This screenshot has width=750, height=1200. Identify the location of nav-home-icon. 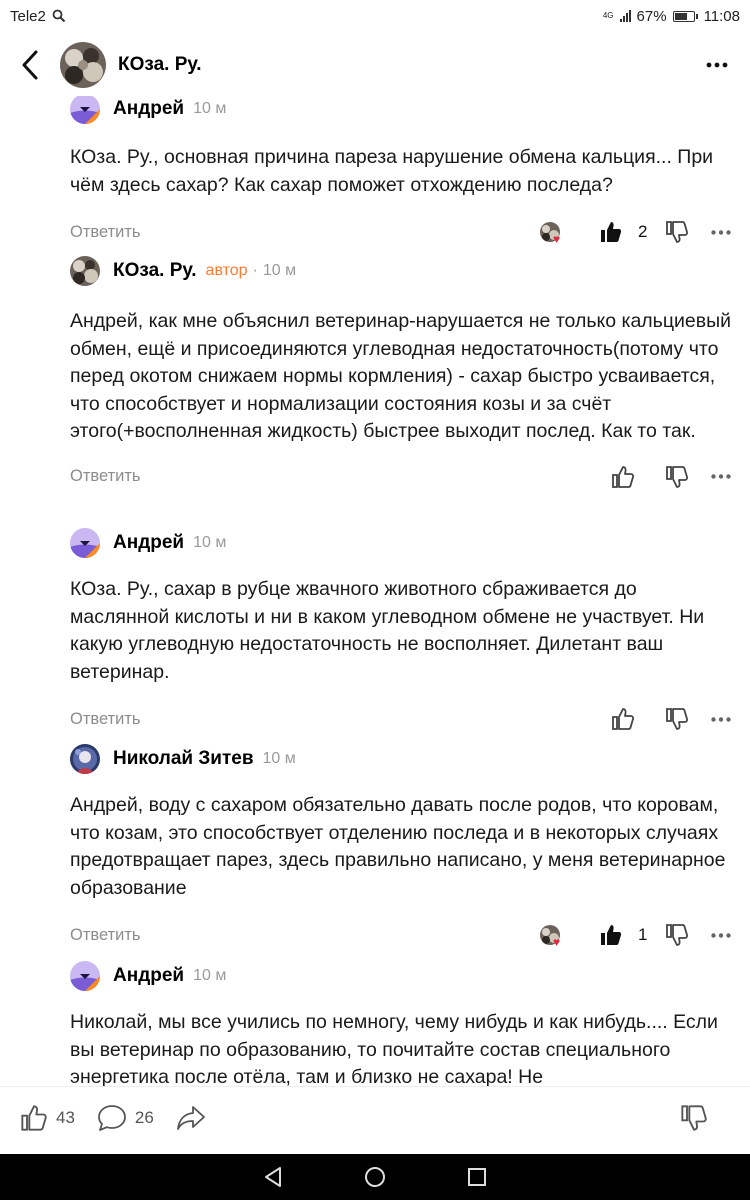
(375, 1177).